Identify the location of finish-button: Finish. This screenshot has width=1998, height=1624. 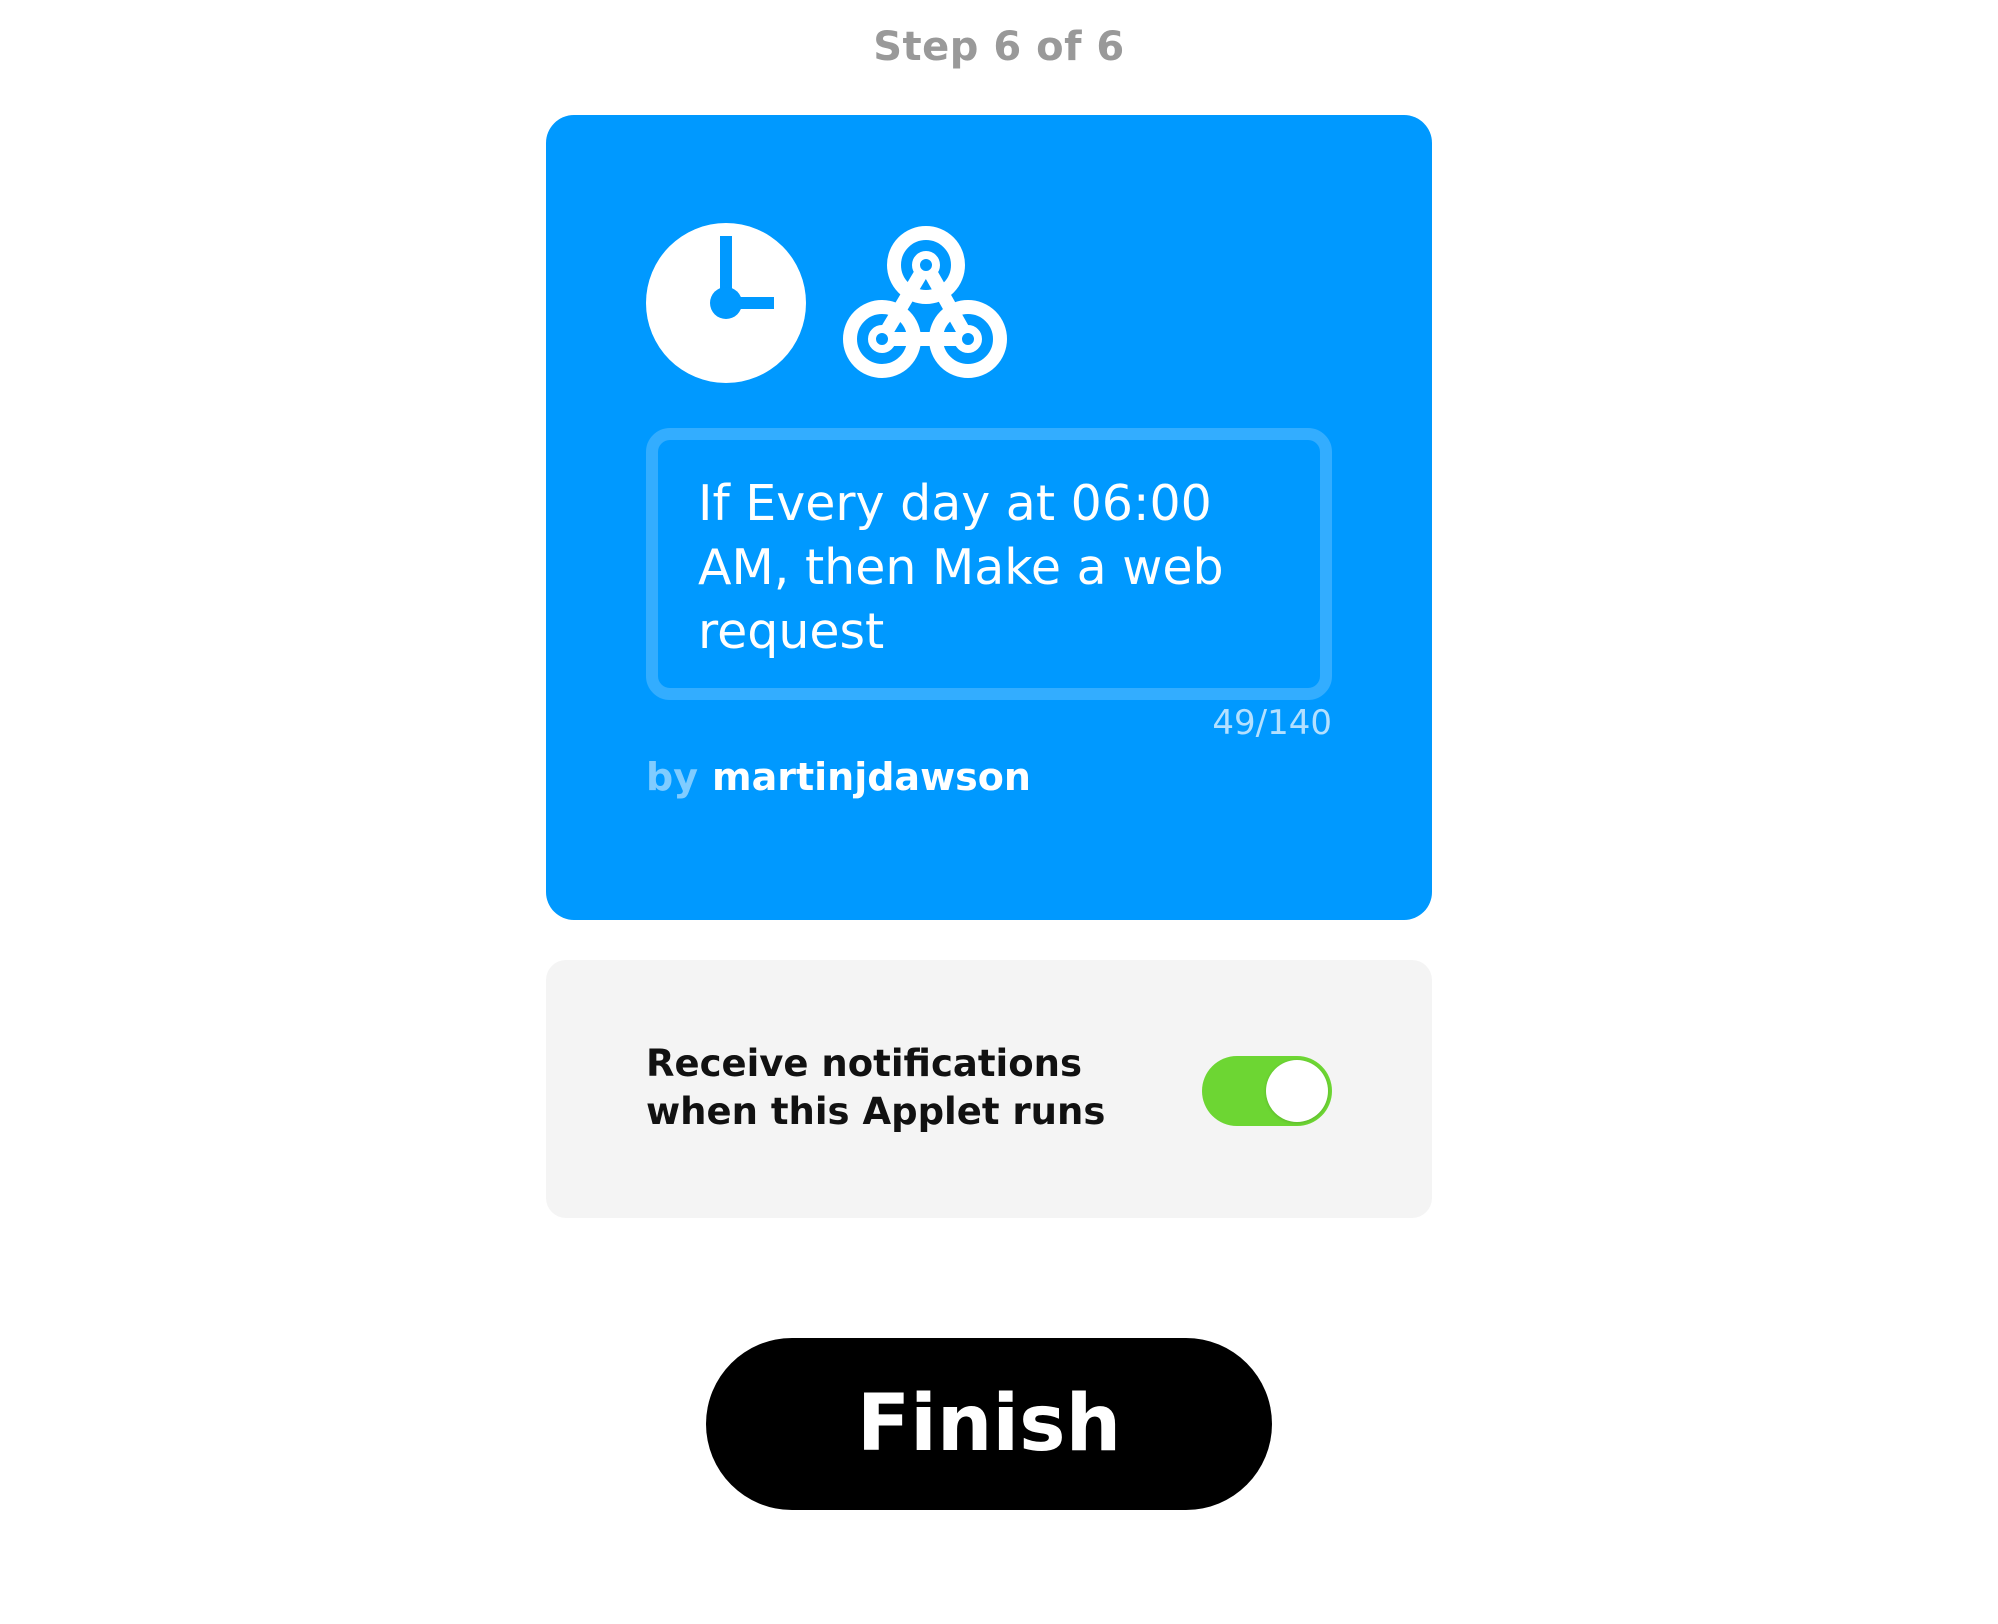
(989, 1424).